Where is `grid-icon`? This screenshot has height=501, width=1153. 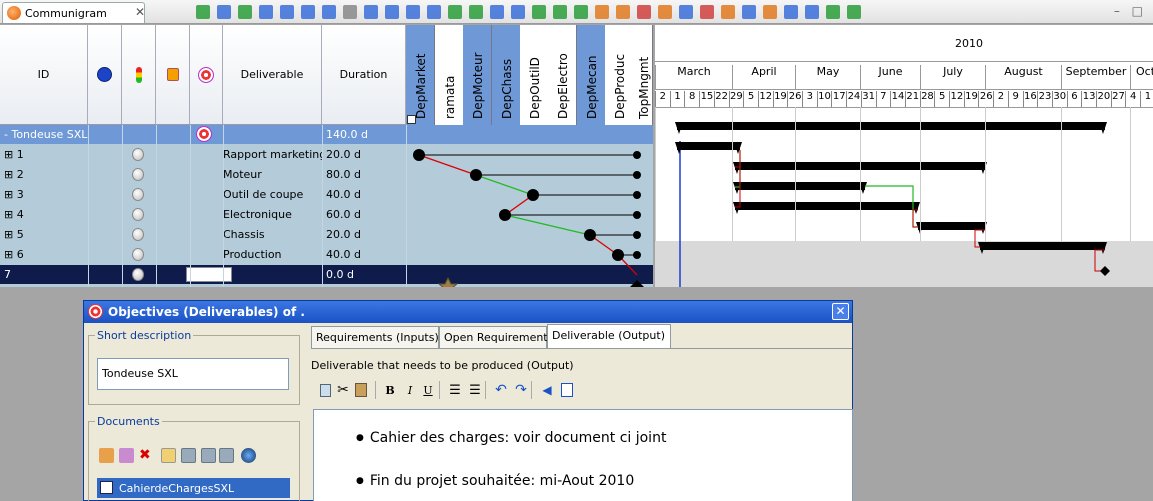 grid-icon is located at coordinates (812, 12).